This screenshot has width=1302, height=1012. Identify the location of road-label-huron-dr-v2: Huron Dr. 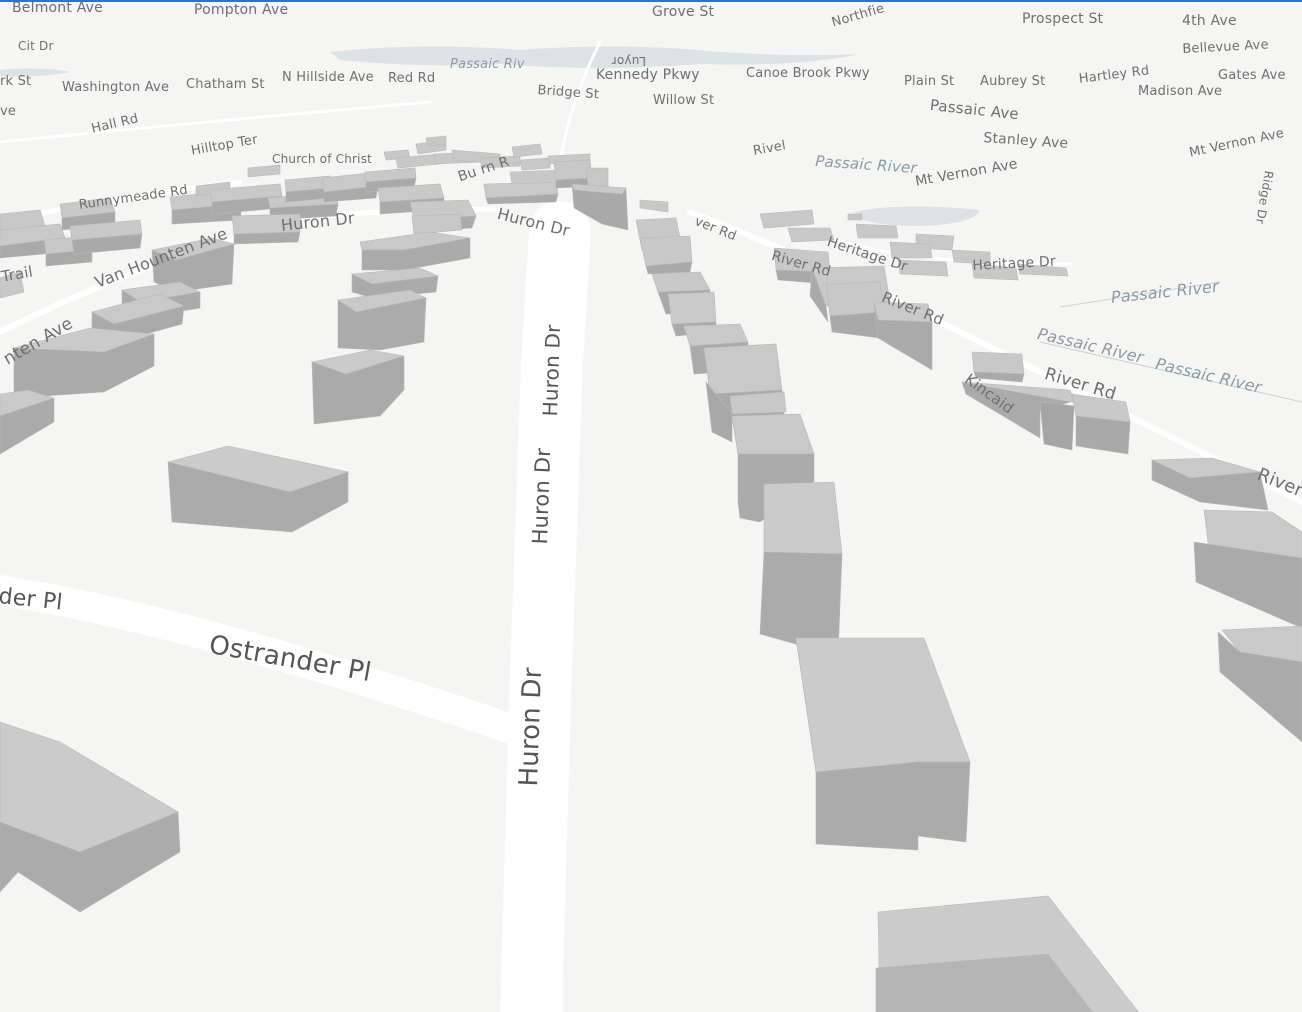
(541, 496).